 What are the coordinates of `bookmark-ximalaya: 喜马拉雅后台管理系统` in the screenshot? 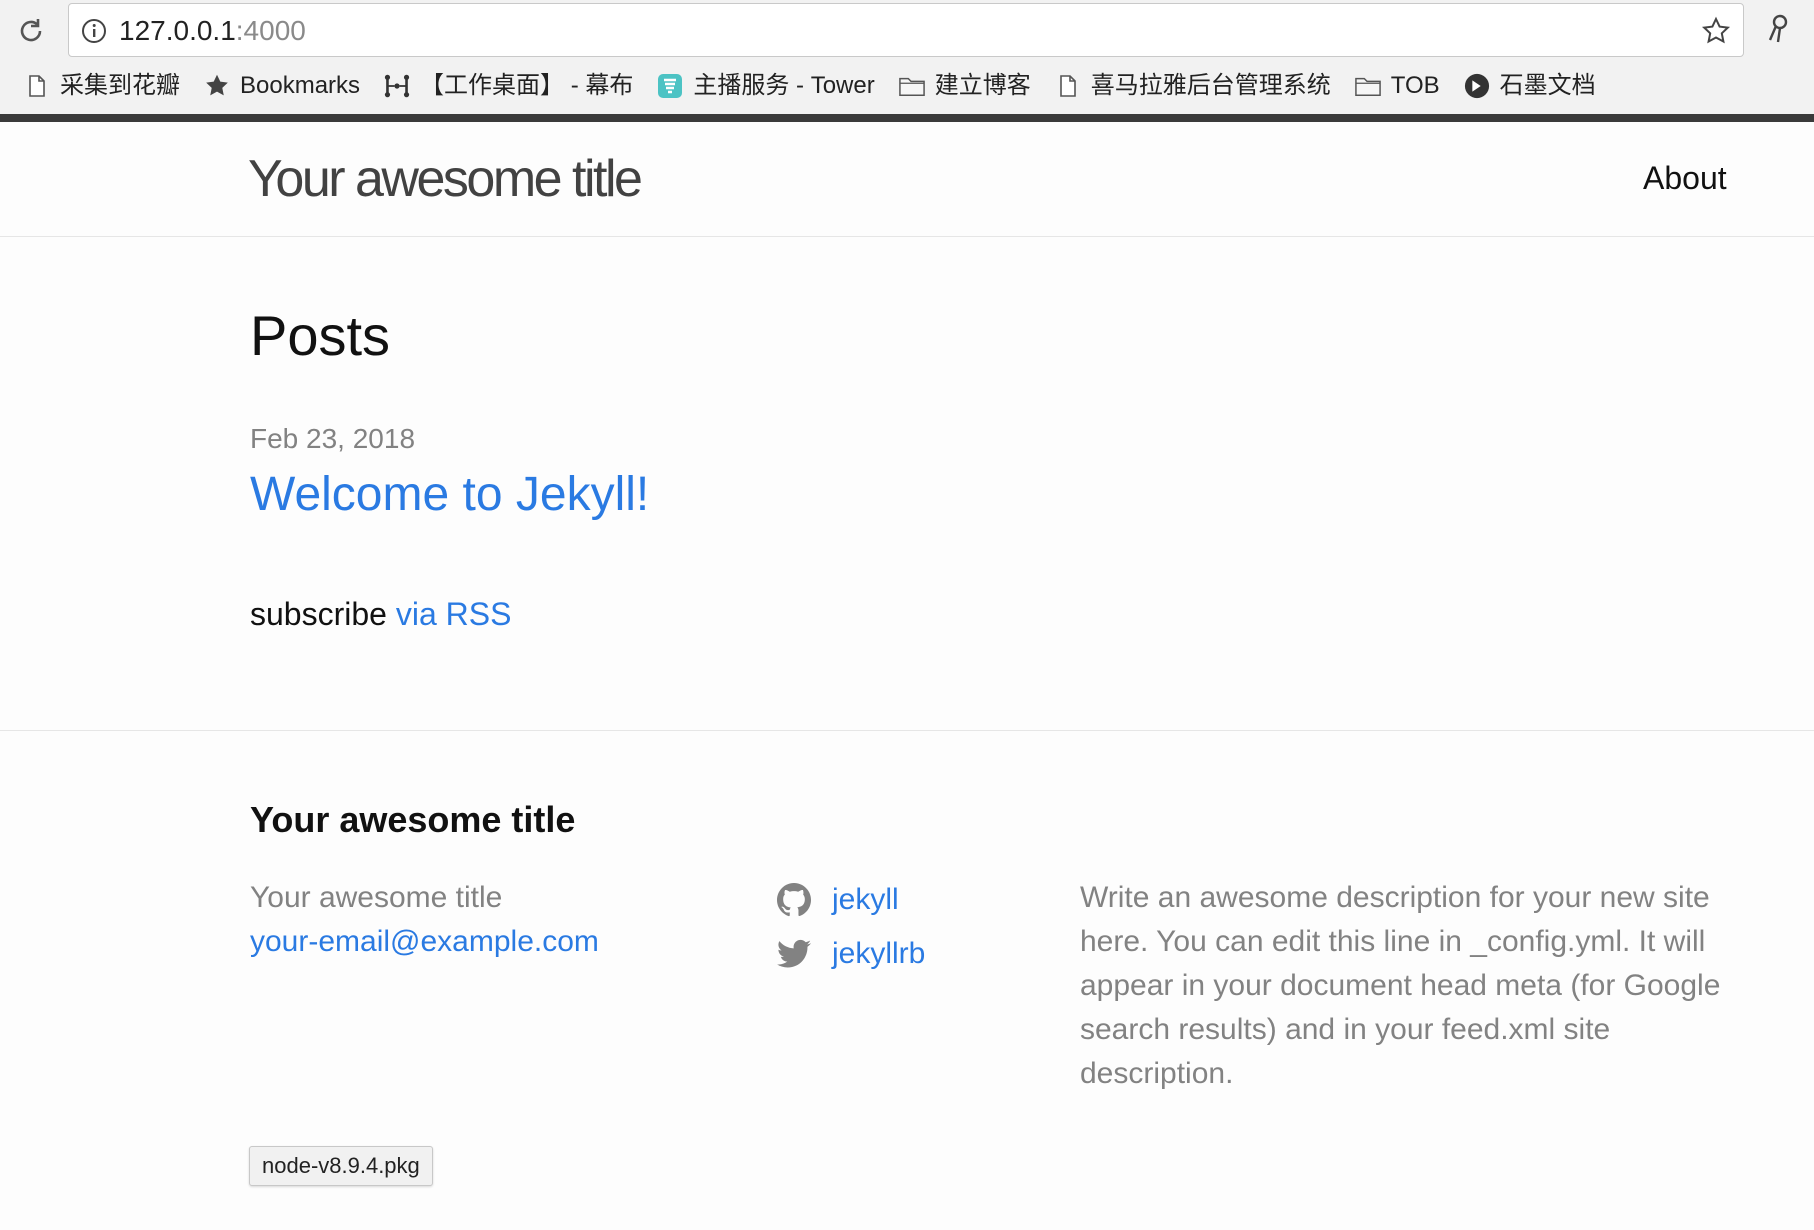 It's located at (1193, 86).